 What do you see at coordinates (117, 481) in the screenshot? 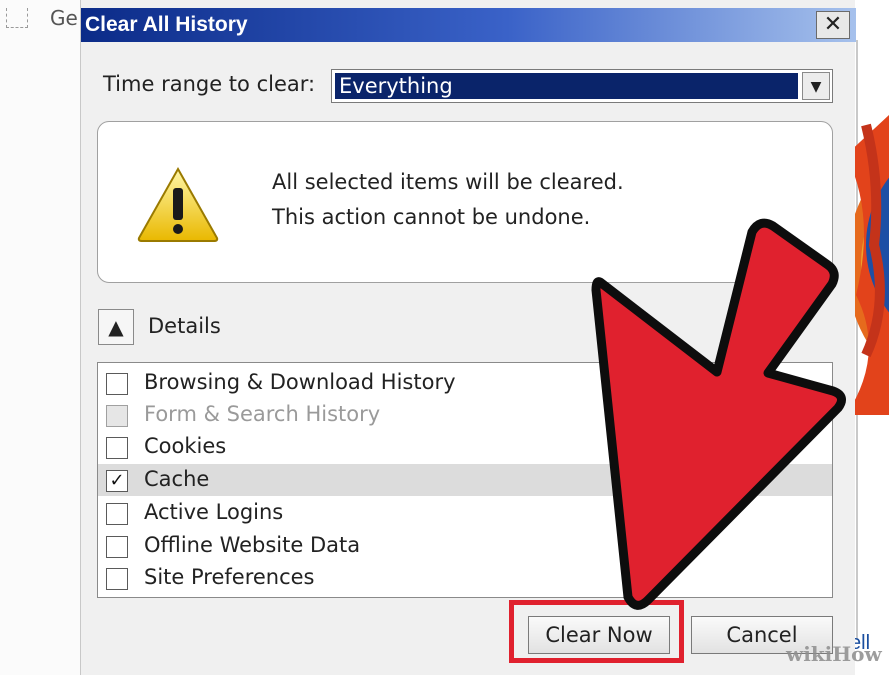
I see `cache-checkbox: ✓` at bounding box center [117, 481].